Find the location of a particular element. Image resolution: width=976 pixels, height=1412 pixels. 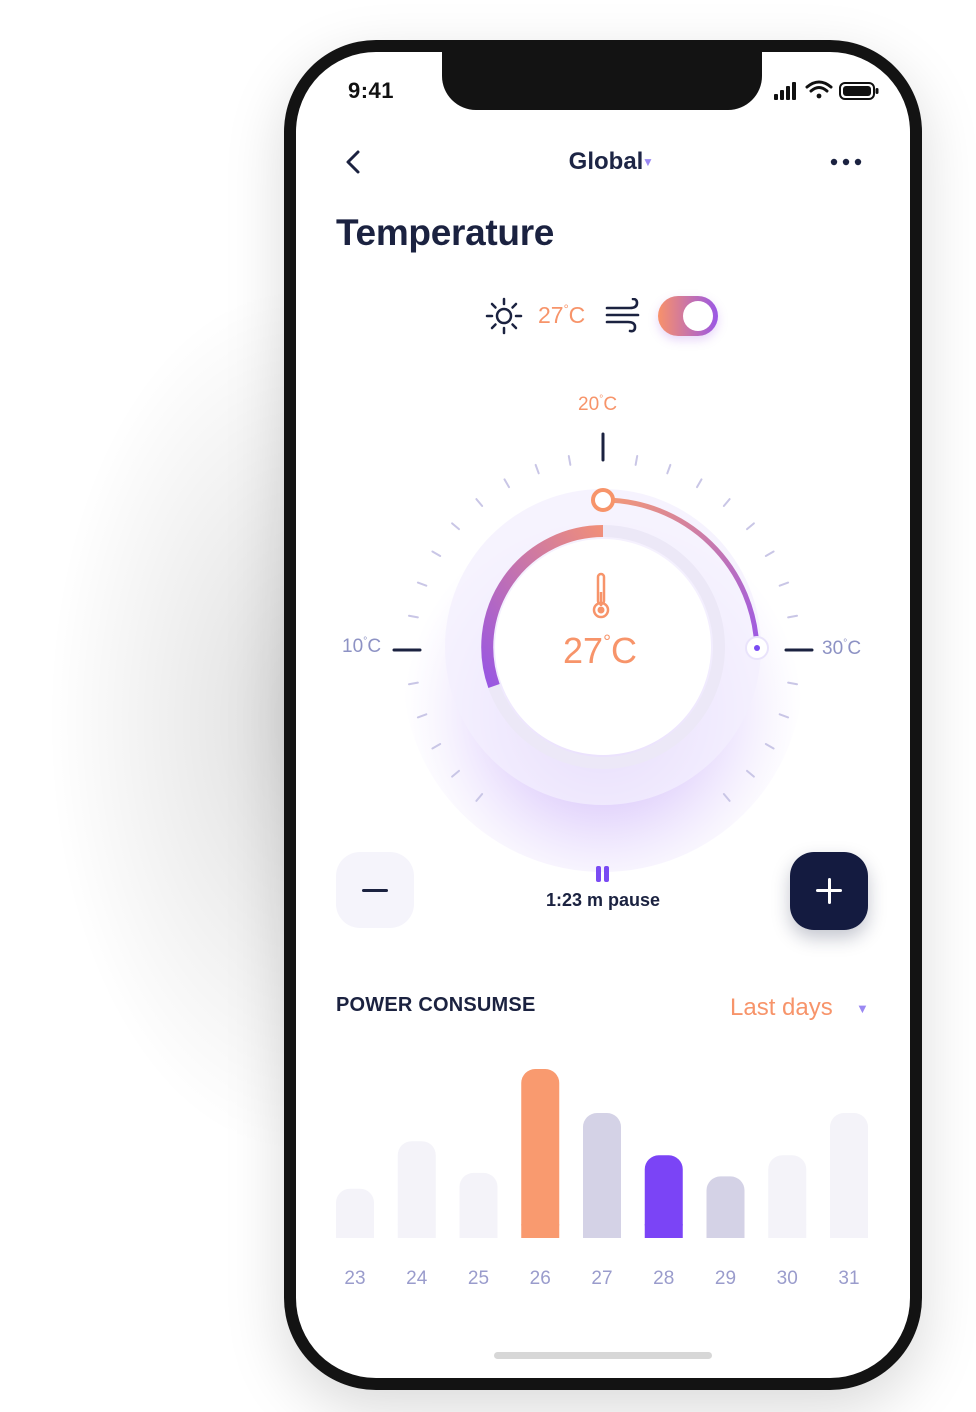

chart-x-label-23: 23 is located at coordinates (354, 1278).